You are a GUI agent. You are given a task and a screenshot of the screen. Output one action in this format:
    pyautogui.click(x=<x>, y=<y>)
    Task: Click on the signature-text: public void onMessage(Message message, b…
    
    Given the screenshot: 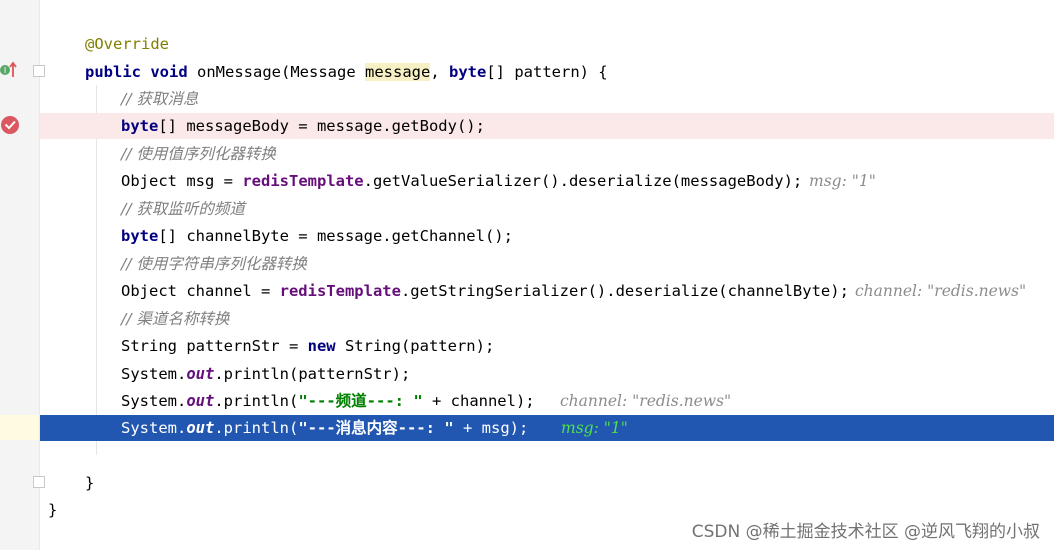 What is the action you would take?
    pyautogui.click(x=346, y=72)
    